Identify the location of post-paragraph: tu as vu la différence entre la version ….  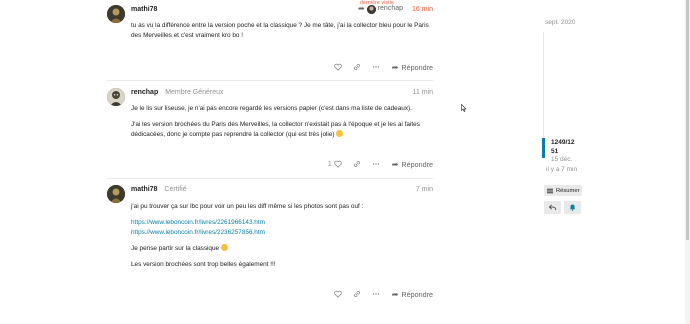
(280, 30).